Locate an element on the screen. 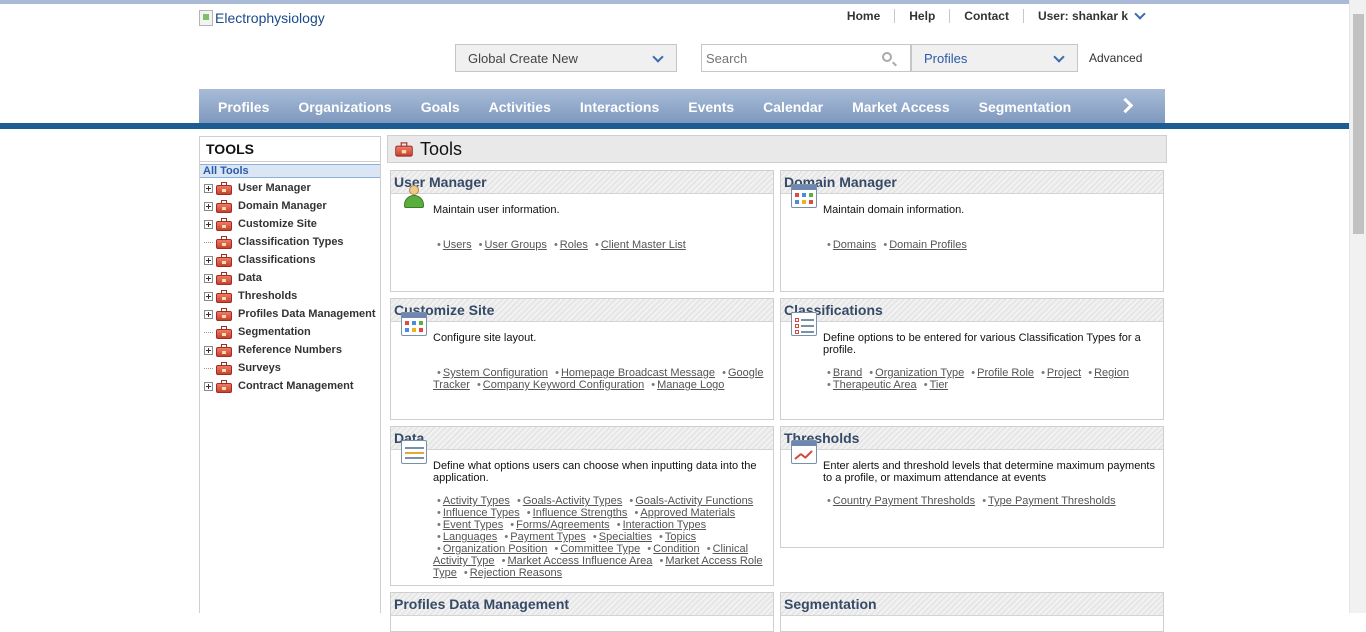 The image size is (1366, 632). link-roles: Roles is located at coordinates (574, 245).